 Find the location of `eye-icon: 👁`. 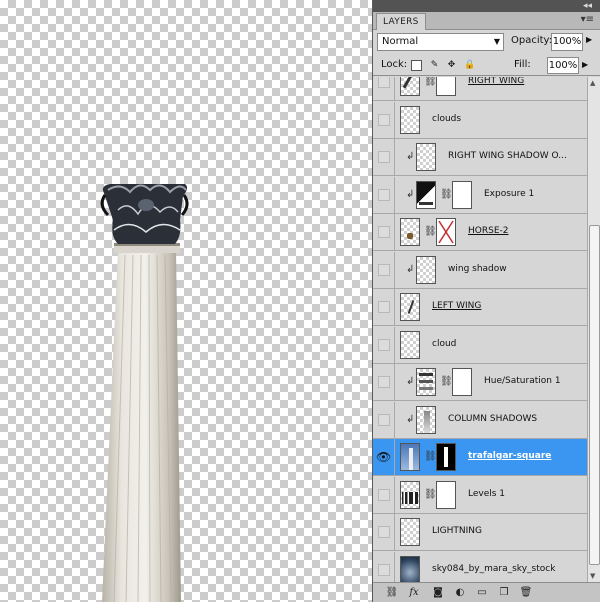

eye-icon: 👁 is located at coordinates (383, 457).